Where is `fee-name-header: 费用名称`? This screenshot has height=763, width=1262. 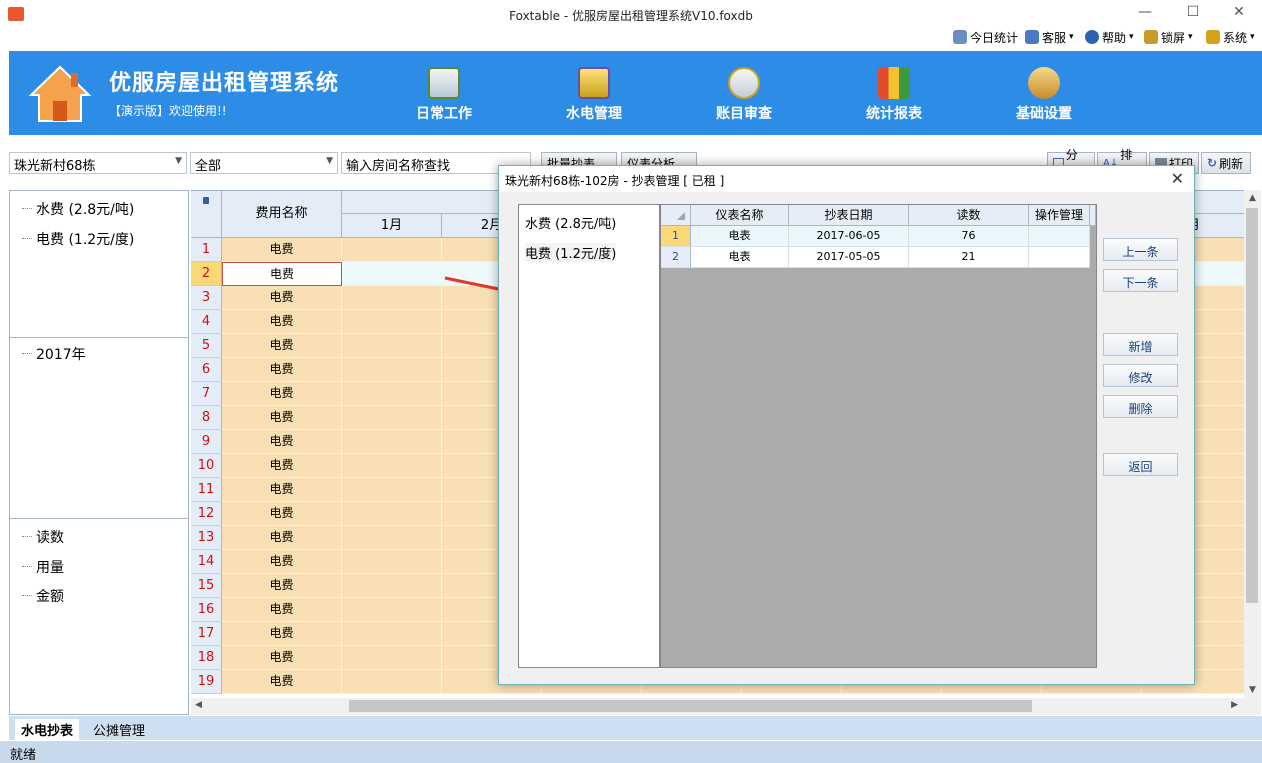 fee-name-header: 费用名称 is located at coordinates (282, 214).